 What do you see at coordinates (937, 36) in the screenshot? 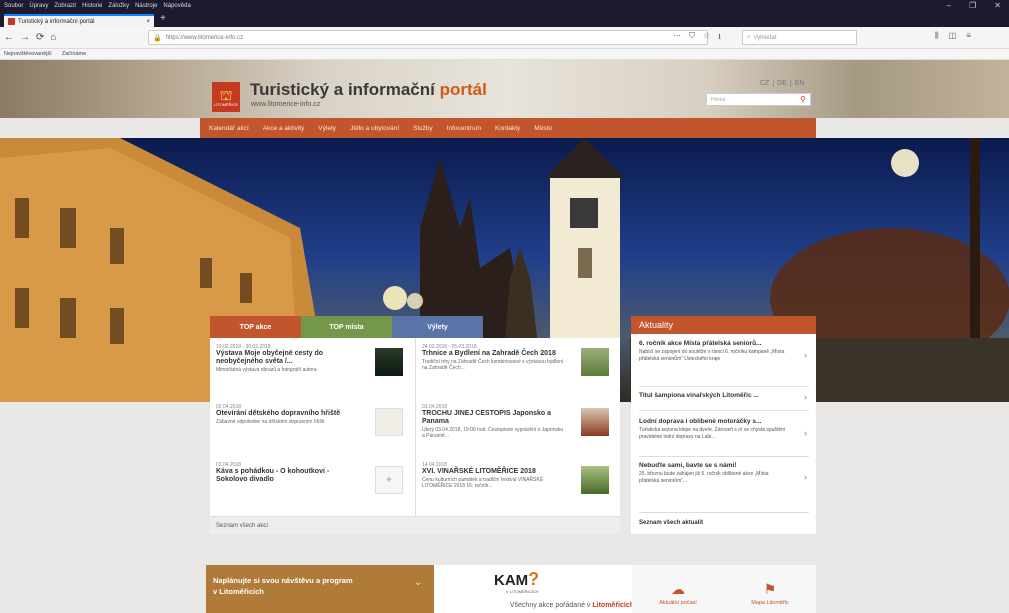
I see `library-icon: ⫼` at bounding box center [937, 36].